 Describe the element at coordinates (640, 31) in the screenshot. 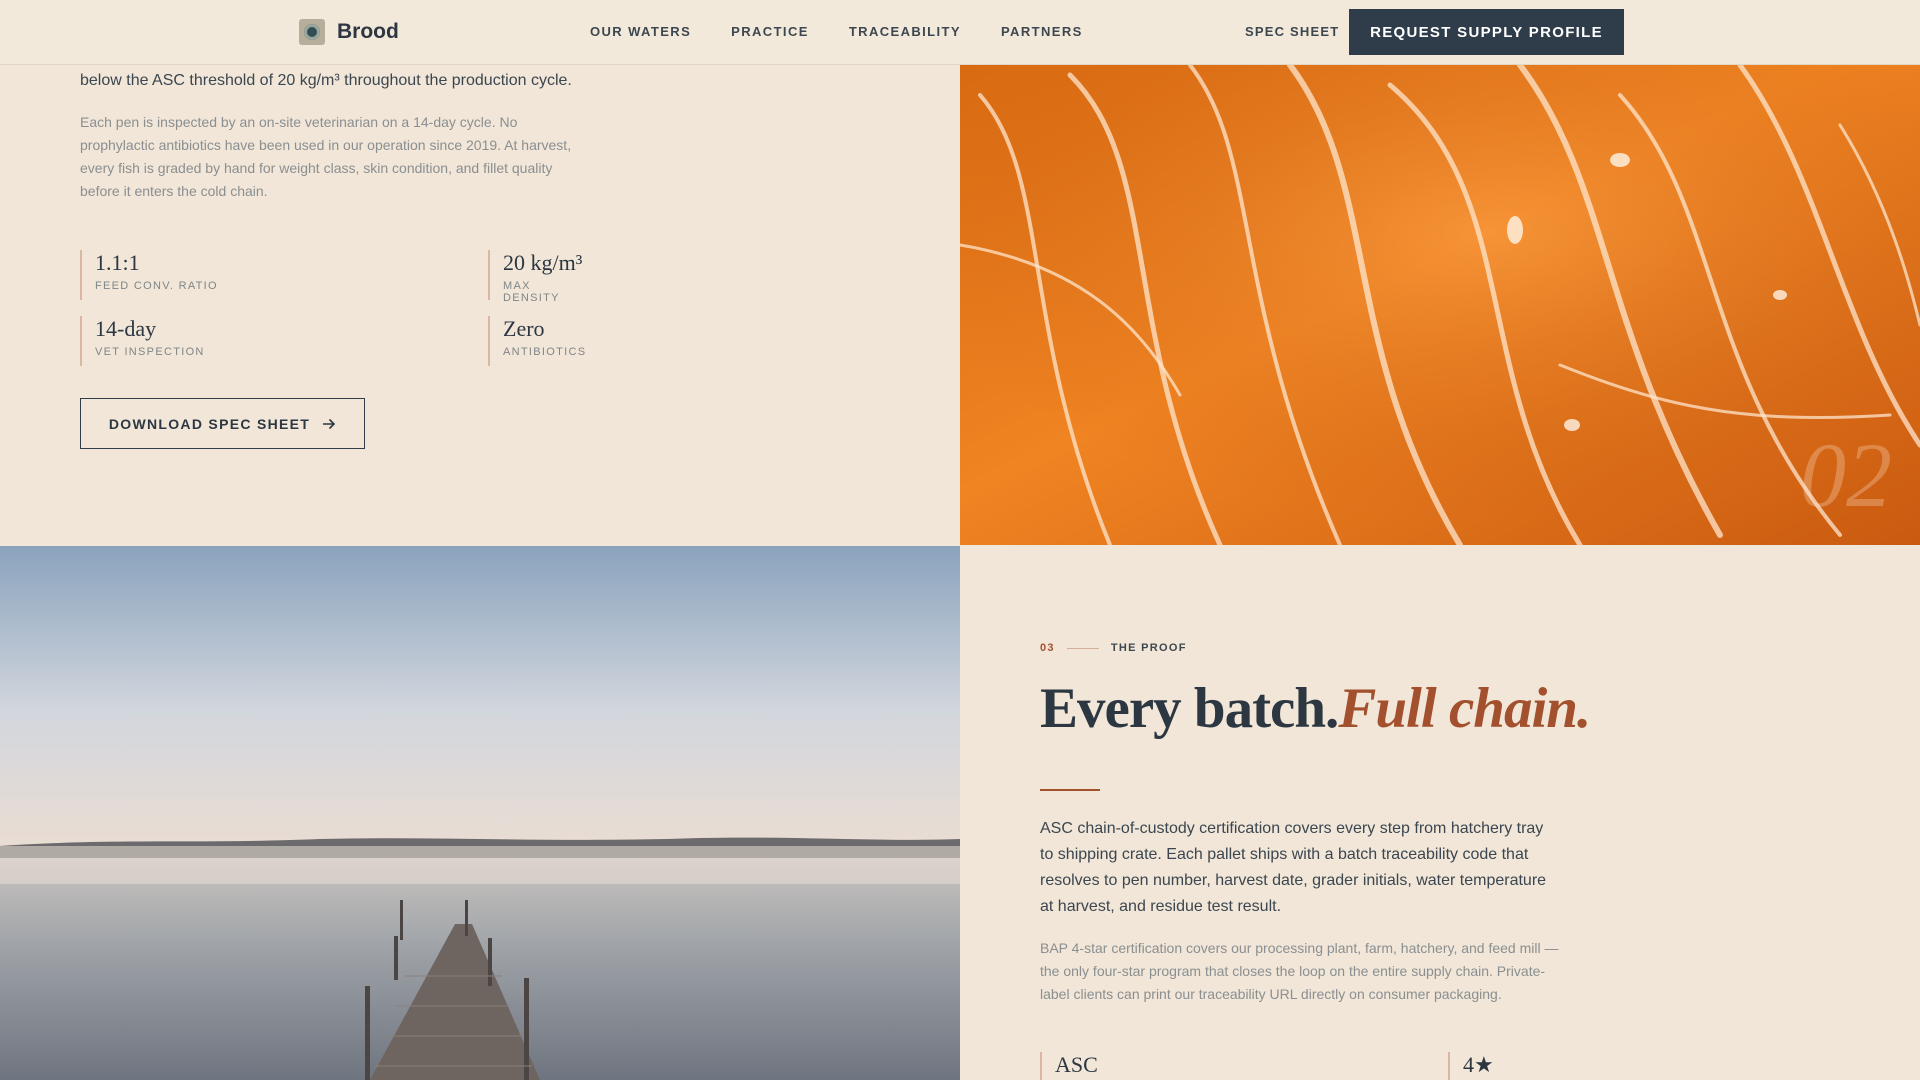

I see `nav-link-our-waters: OUR WATERS` at that location.